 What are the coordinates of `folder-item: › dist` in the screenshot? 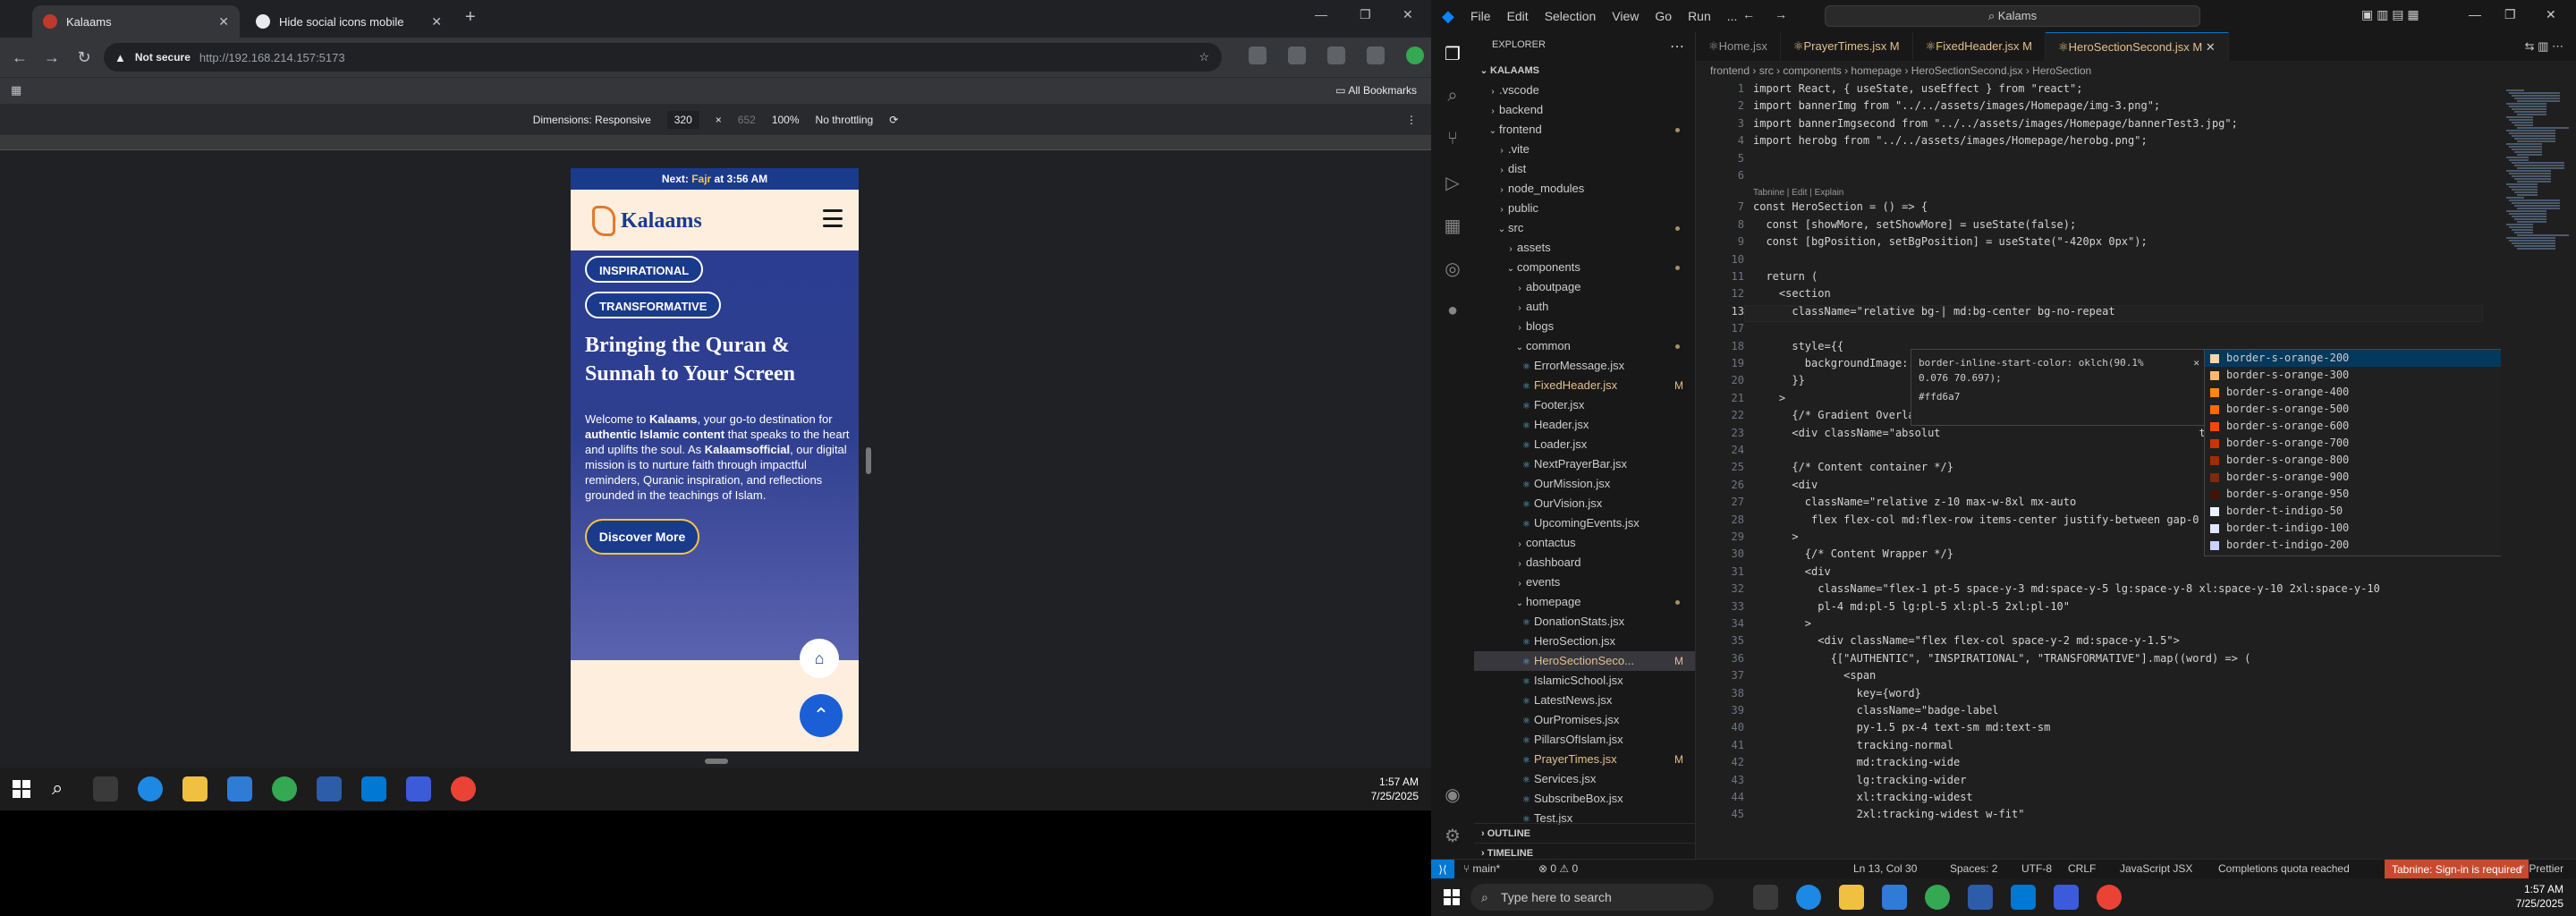 It's located at (1584, 169).